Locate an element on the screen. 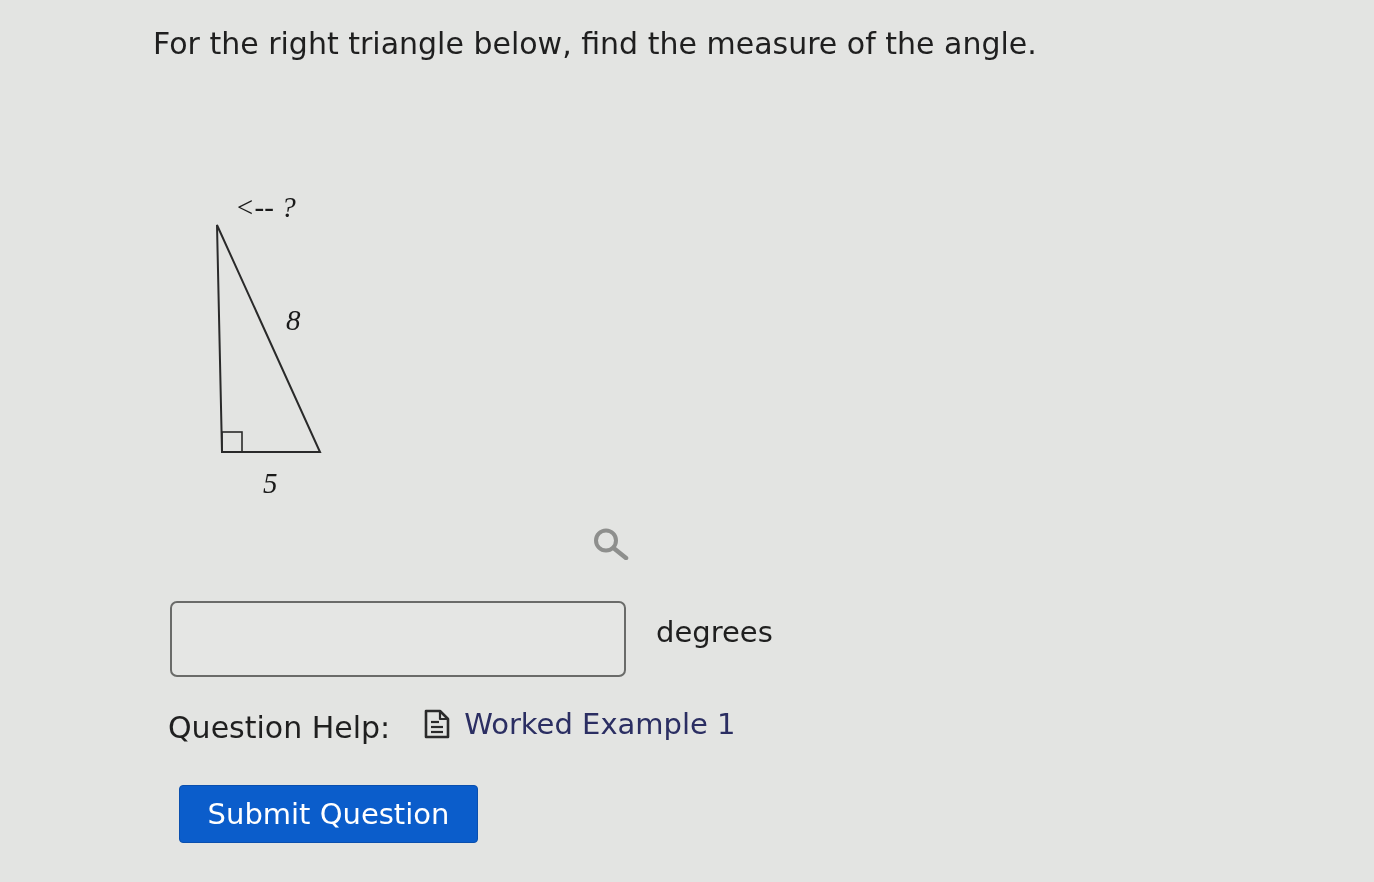  submit-button: Submit Question is located at coordinates (328, 814).